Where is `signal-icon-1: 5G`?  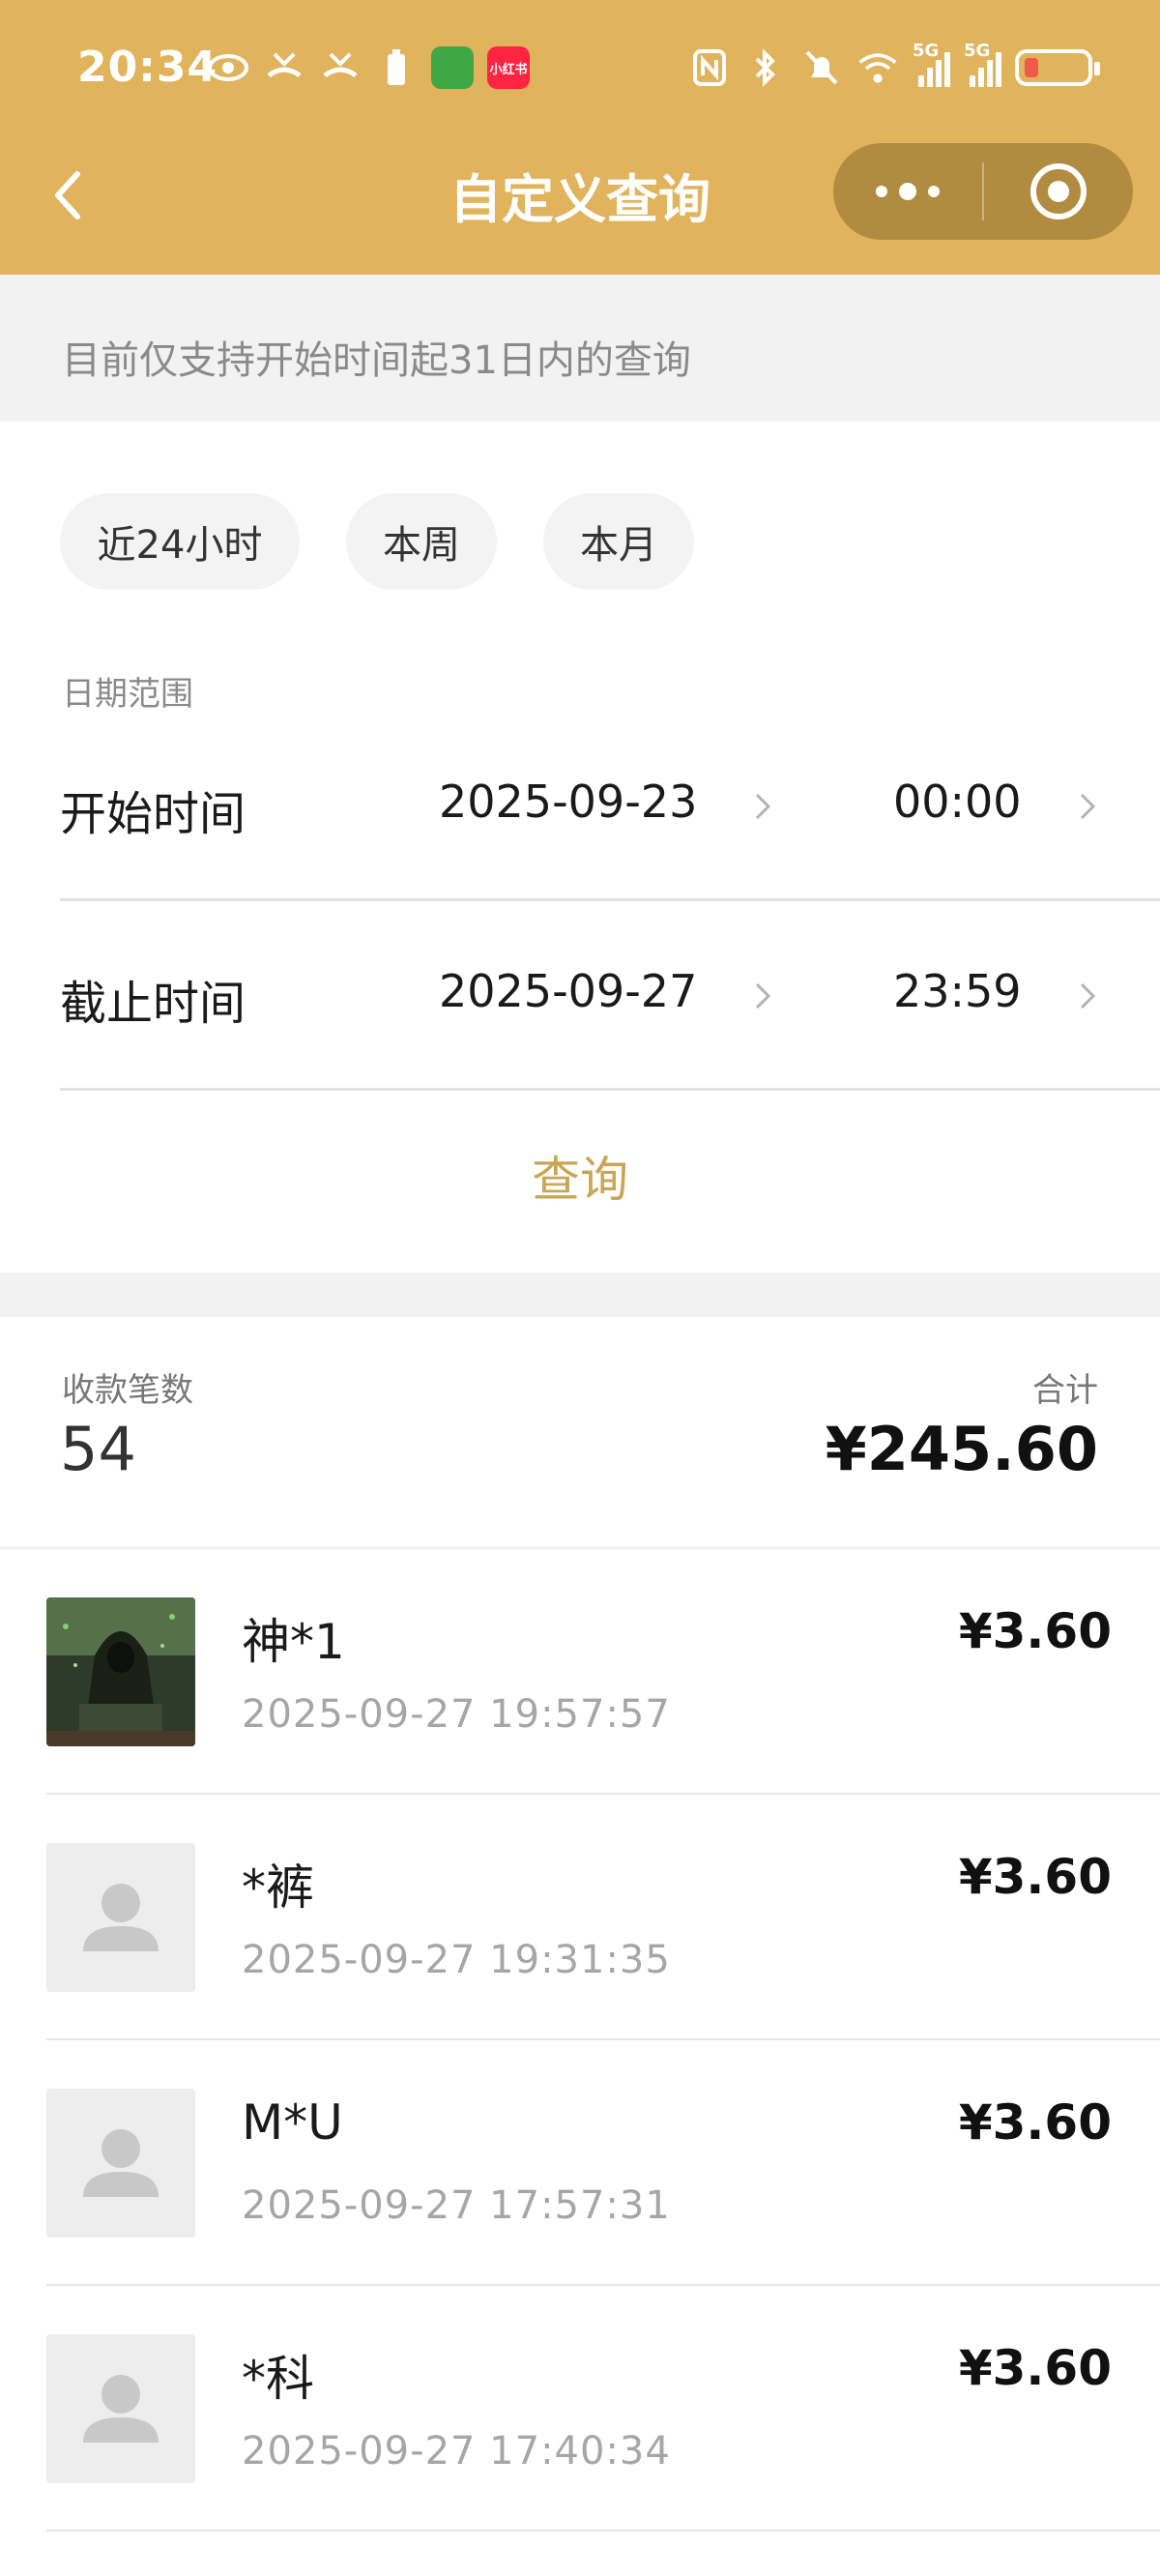 signal-icon-1: 5G is located at coordinates (931, 64).